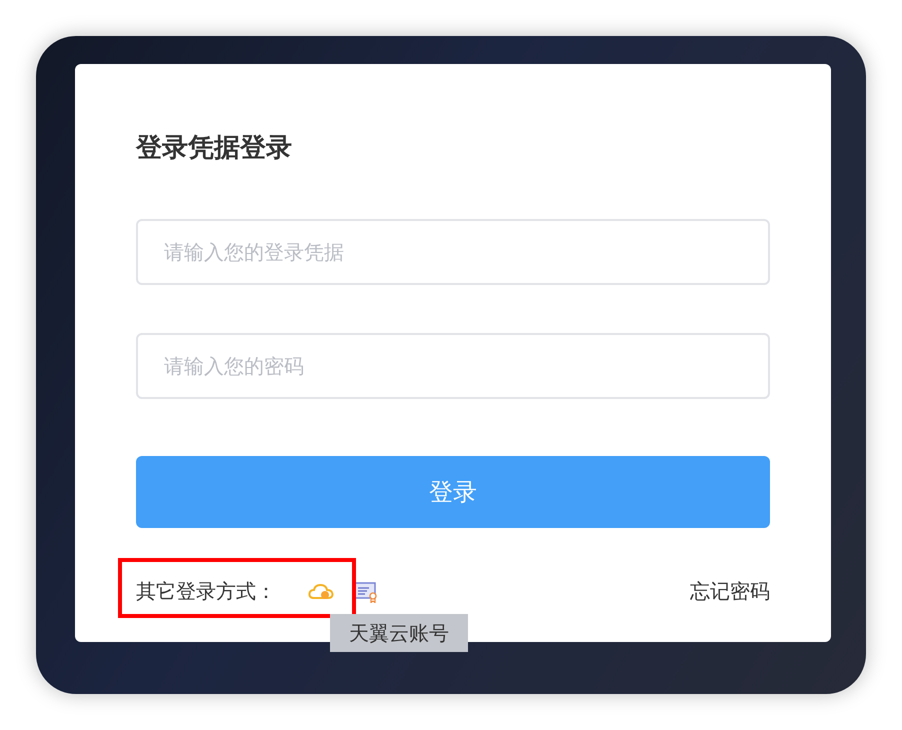  I want to click on forgot-password-link: 忘记密码, so click(730, 591).